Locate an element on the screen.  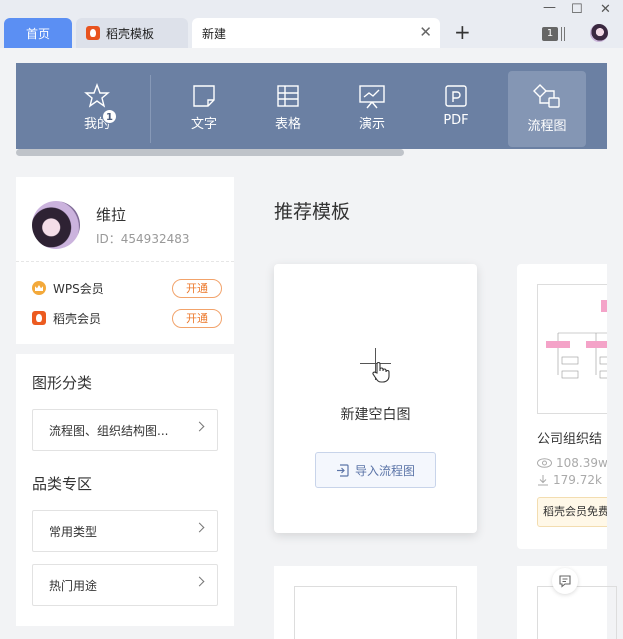
category-panel: 图形分类 流程图、组织结构图... 品类专区 常用类型 热门用途 is located at coordinates (125, 490).